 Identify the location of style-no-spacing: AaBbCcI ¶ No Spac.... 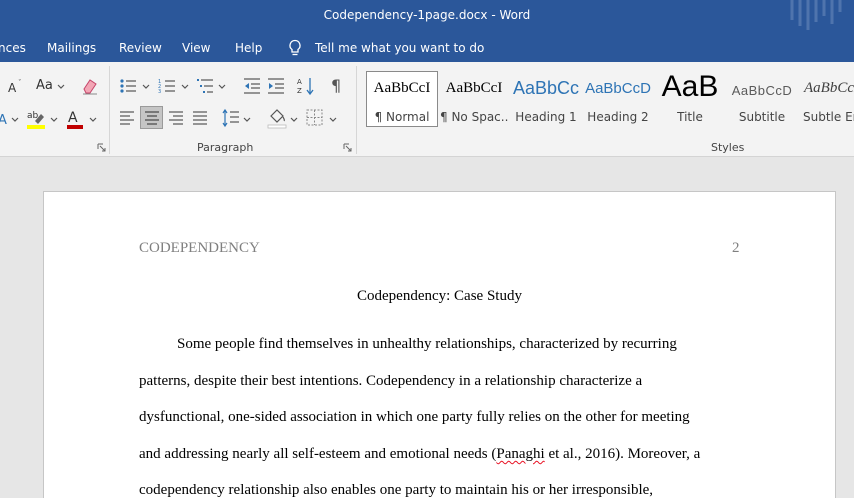
(474, 100).